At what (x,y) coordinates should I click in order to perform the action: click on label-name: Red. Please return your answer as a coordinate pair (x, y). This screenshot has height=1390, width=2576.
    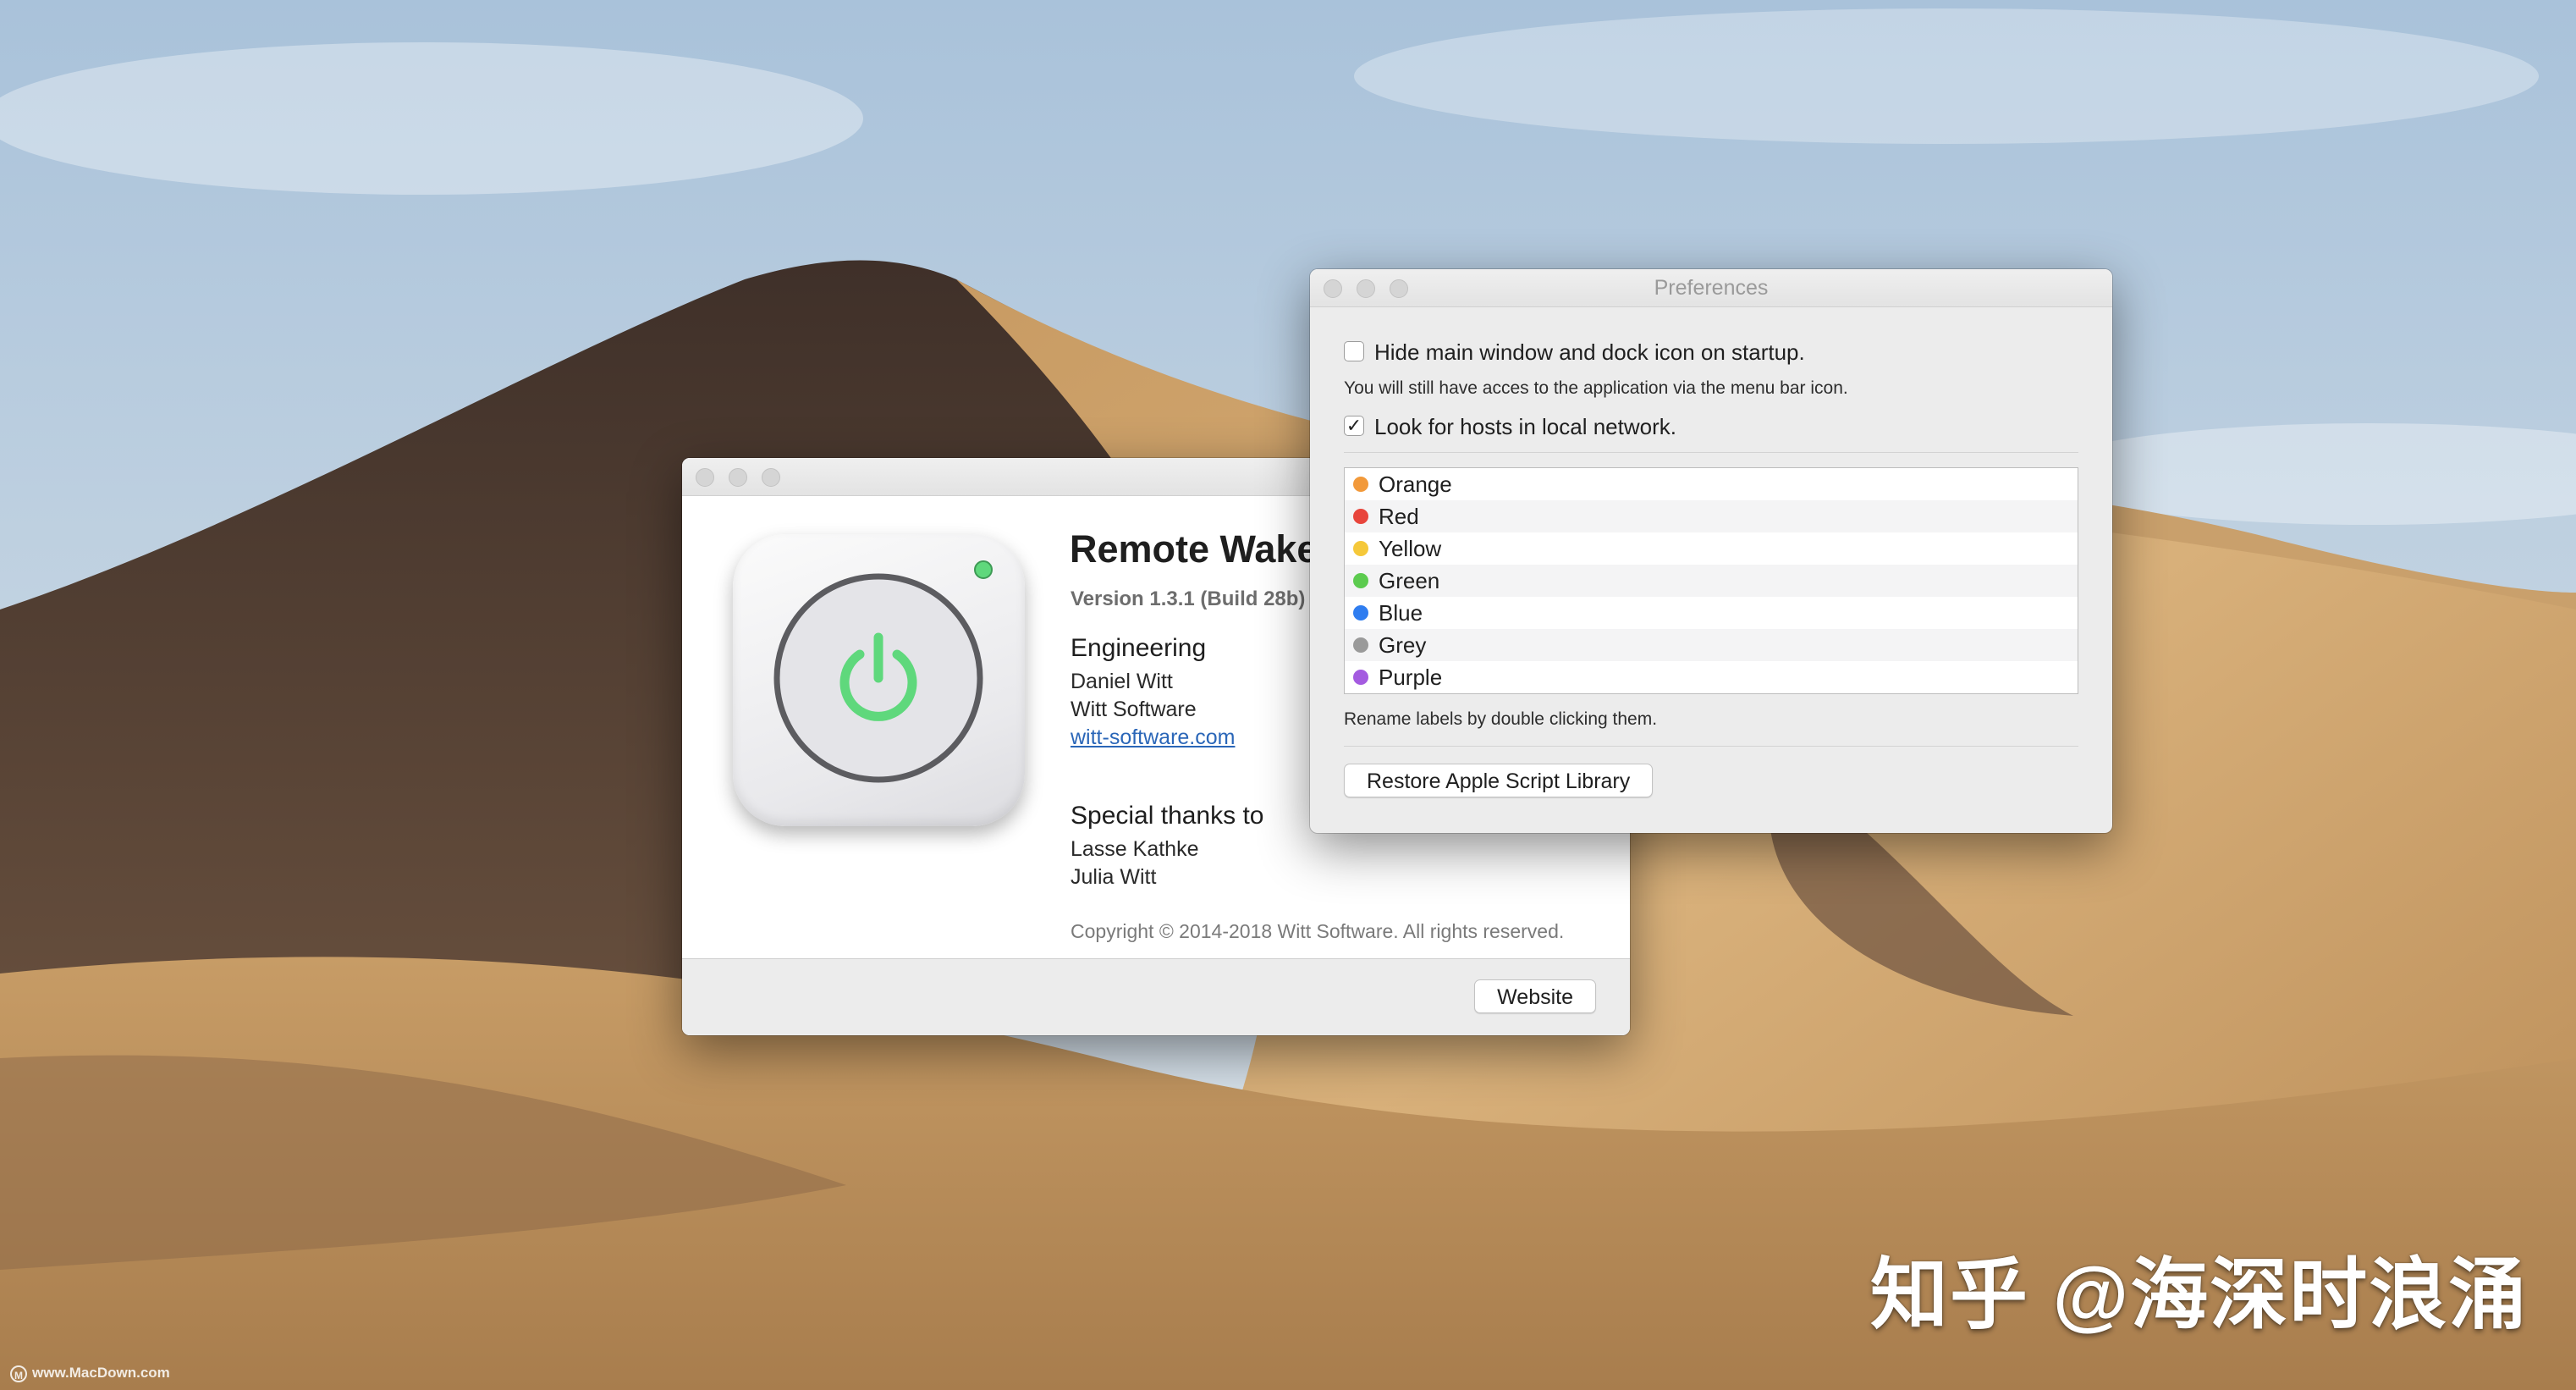
    Looking at the image, I should click on (1399, 516).